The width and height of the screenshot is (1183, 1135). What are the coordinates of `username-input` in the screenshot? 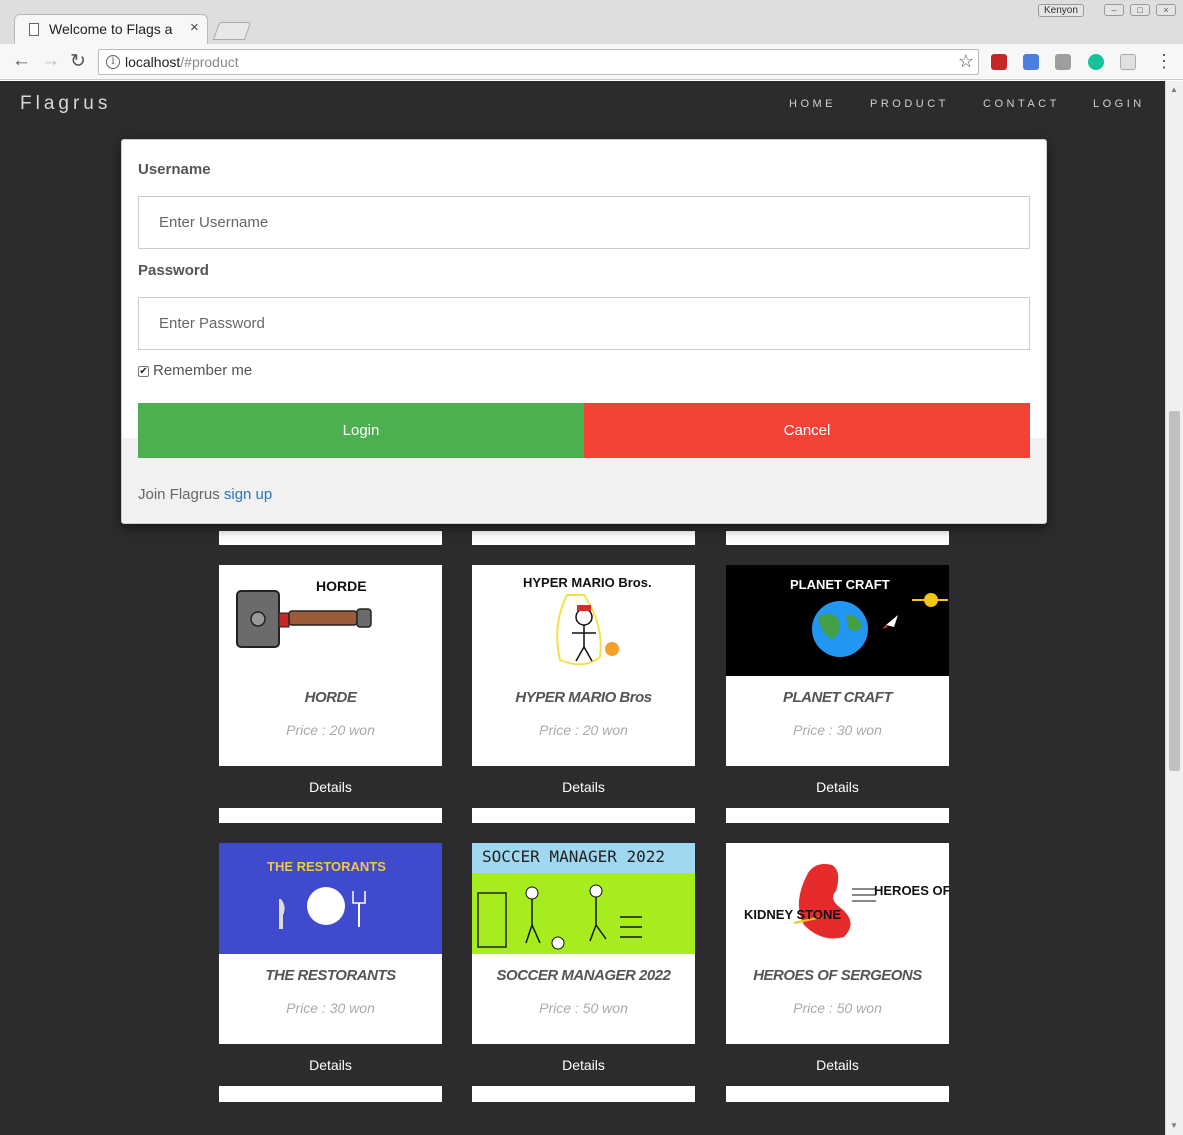 It's located at (584, 222).